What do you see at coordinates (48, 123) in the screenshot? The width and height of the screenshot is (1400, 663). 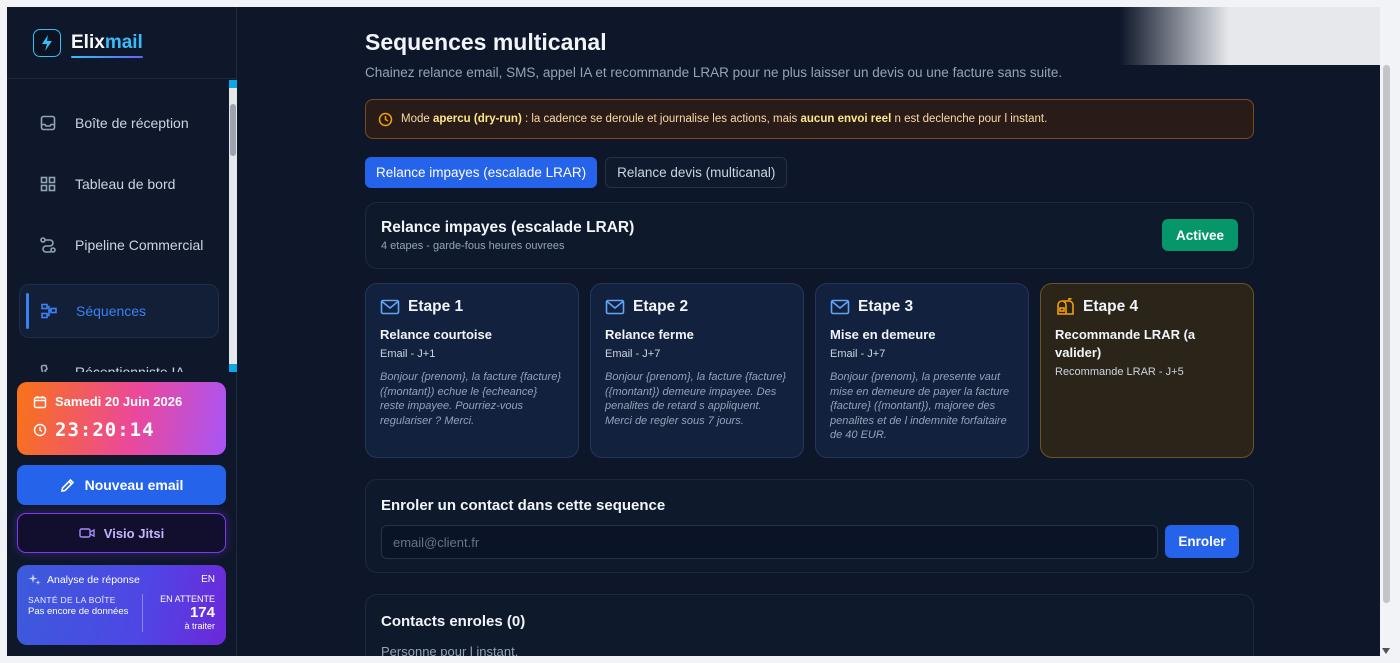 I see `inbox-icon` at bounding box center [48, 123].